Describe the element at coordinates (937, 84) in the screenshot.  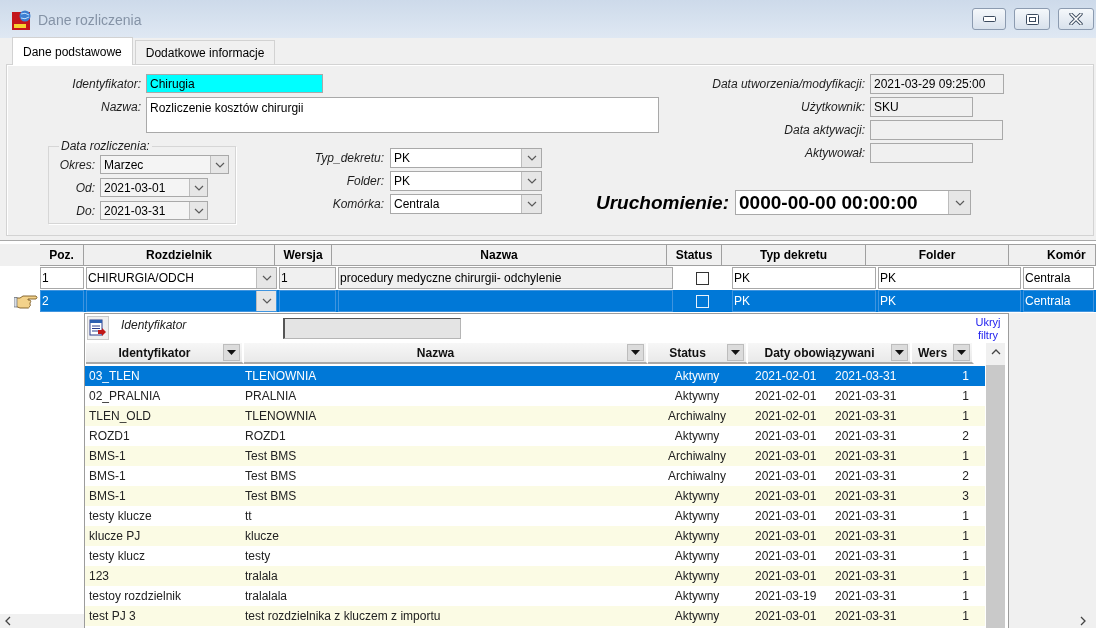
I see `modified-date-field: 2021-03-29 09:25:00` at that location.